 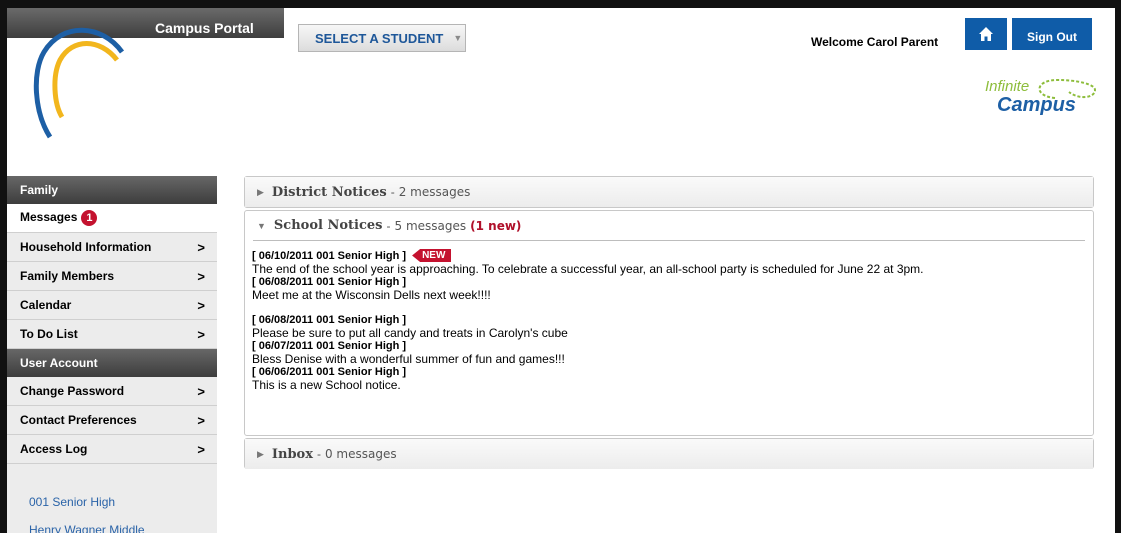 I want to click on inbox-header: ▶ Inbox - 0 messages, so click(x=669, y=454).